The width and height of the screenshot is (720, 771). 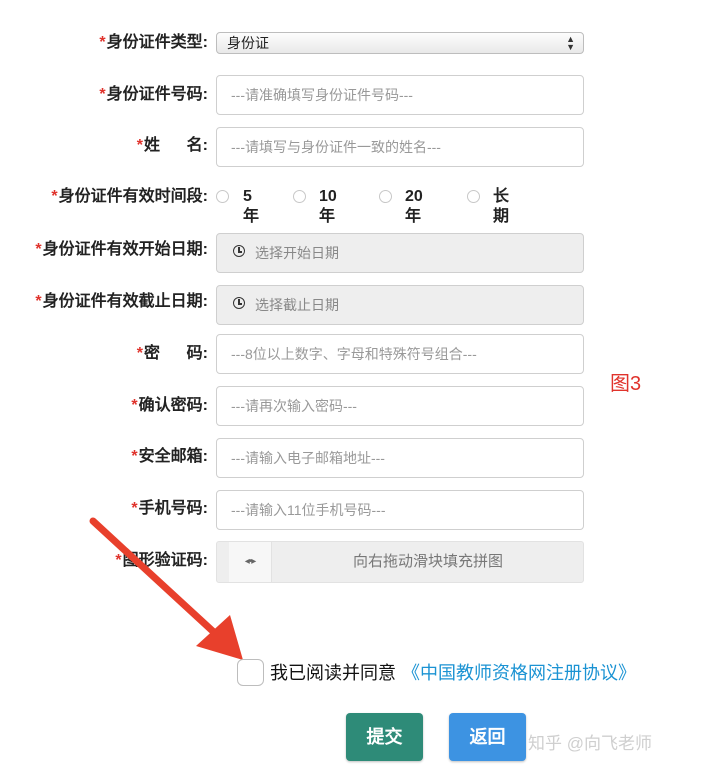 I want to click on id-type-selected-value: 身份证, so click(x=248, y=43).